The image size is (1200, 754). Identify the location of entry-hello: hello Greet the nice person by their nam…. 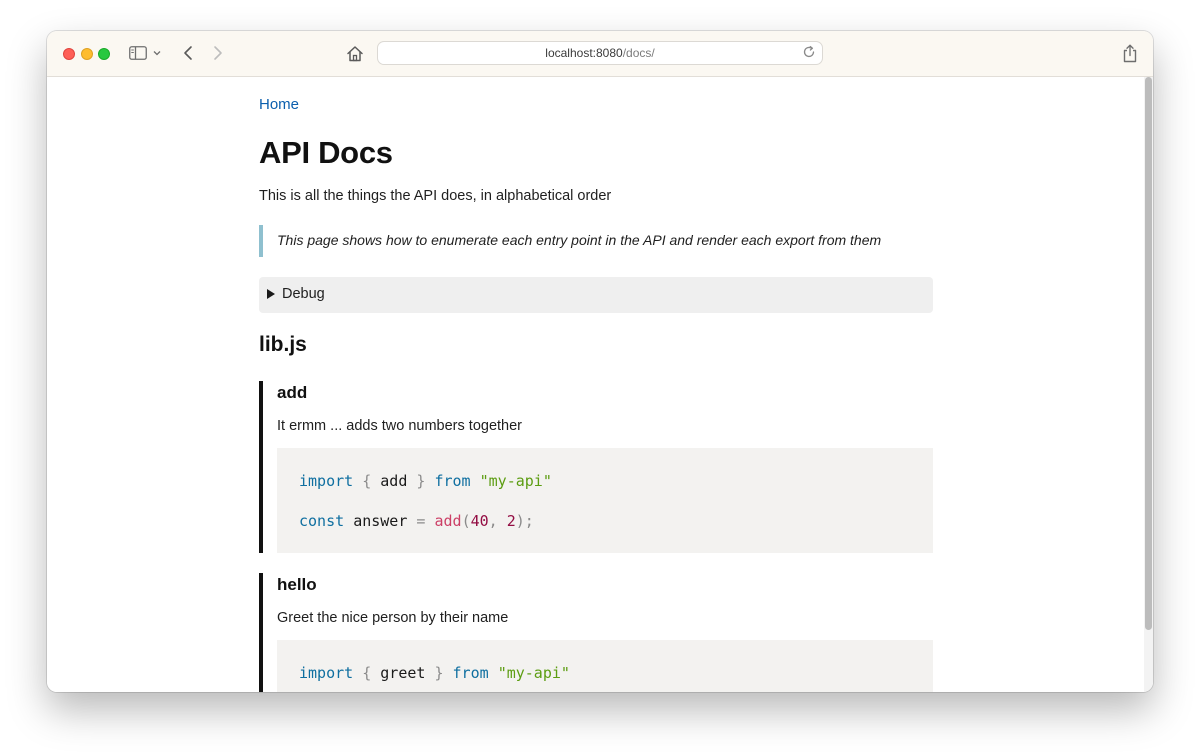
(596, 632).